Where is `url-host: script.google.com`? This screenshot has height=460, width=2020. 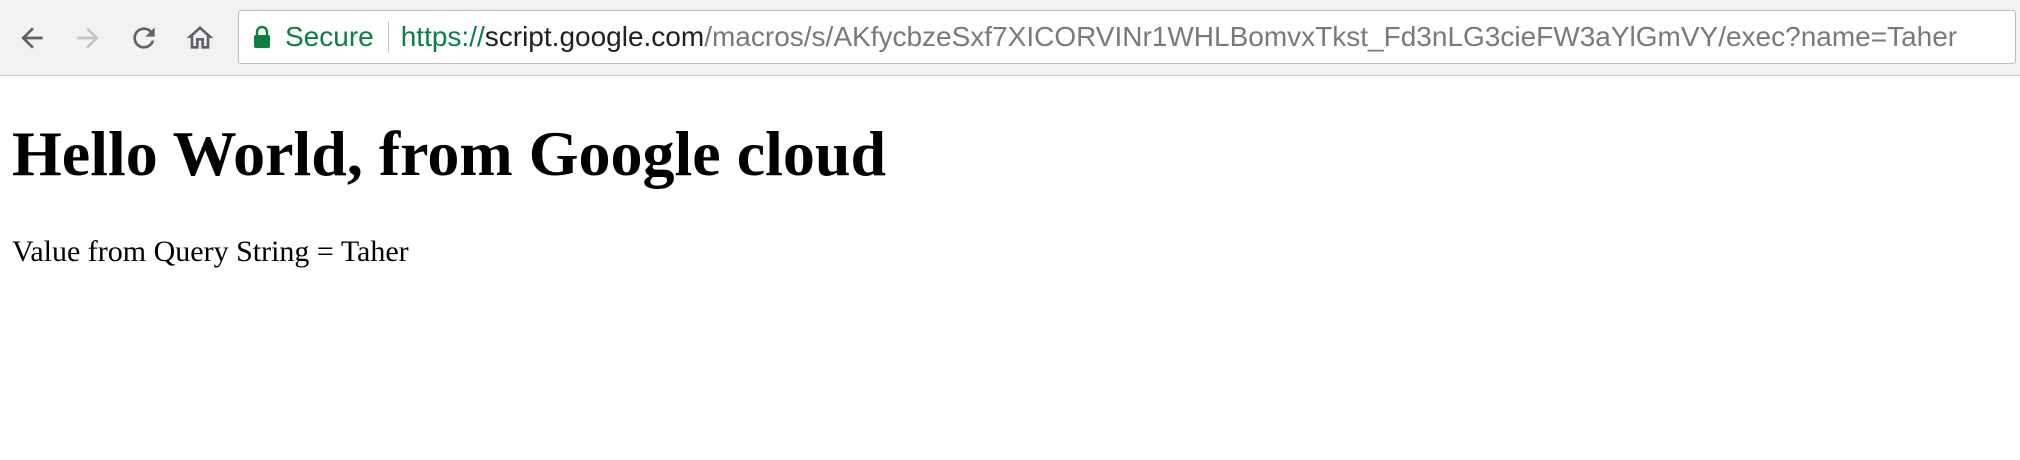
url-host: script.google.com is located at coordinates (594, 36).